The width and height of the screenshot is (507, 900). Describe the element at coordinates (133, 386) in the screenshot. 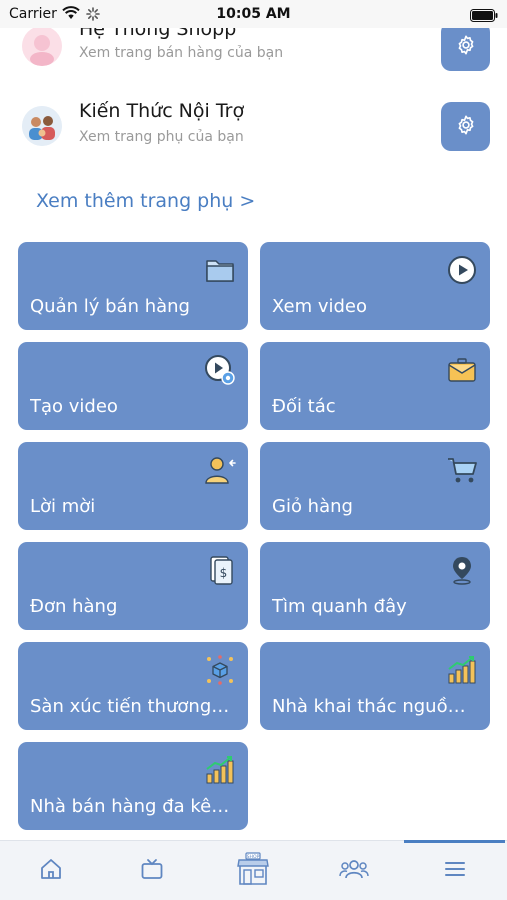

I see `tile-create-video: Tạo video` at that location.